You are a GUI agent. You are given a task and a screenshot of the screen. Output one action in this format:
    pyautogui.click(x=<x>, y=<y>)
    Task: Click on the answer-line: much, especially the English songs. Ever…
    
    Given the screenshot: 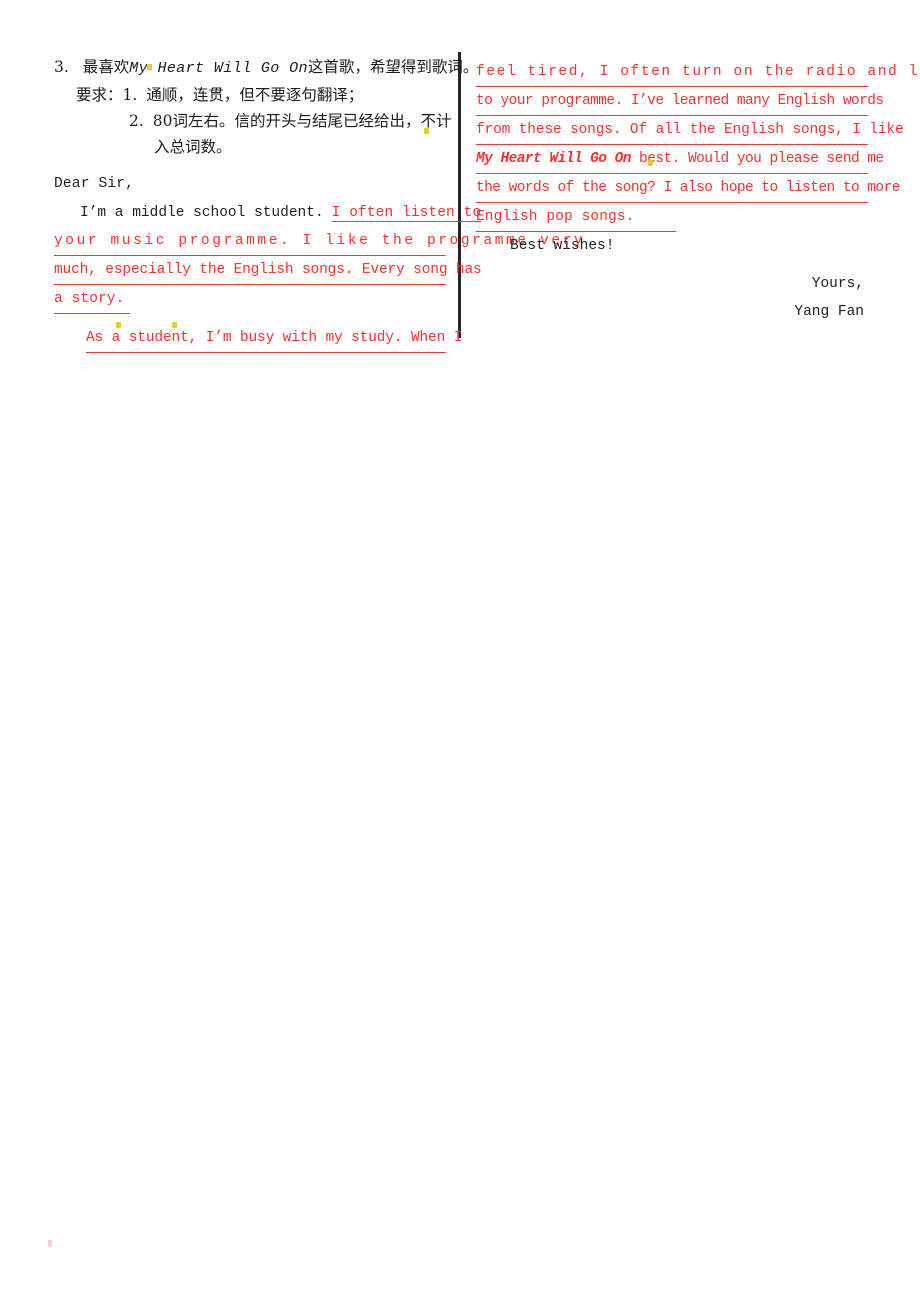 What is the action you would take?
    pyautogui.click(x=268, y=270)
    